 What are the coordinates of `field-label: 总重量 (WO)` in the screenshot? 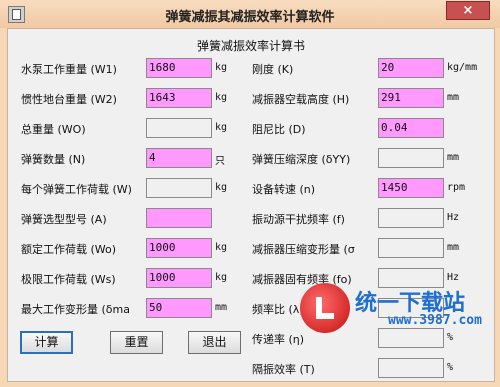 It's located at (53, 129).